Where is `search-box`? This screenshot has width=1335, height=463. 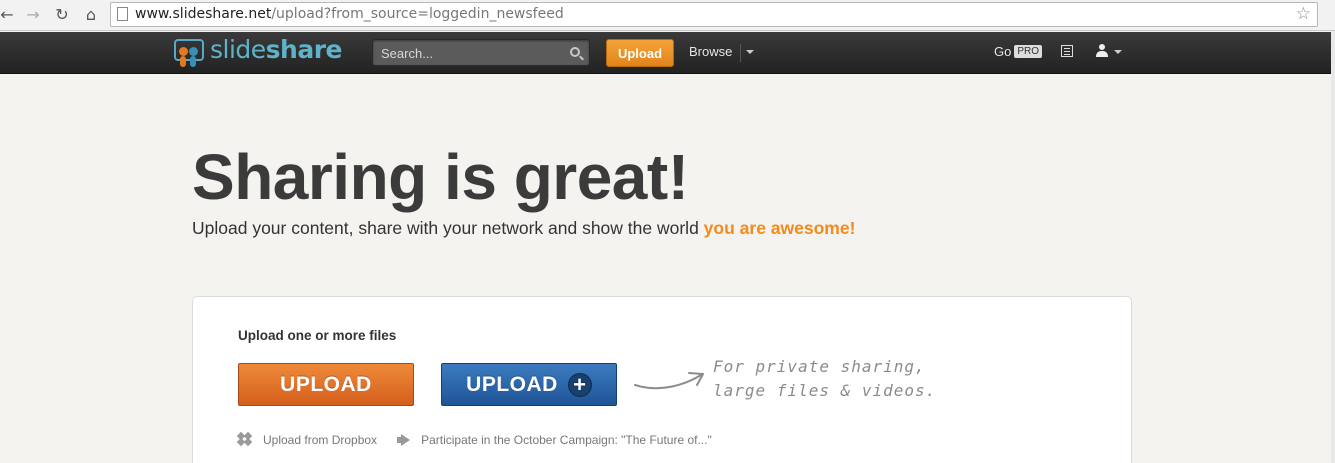
search-box is located at coordinates (481, 52).